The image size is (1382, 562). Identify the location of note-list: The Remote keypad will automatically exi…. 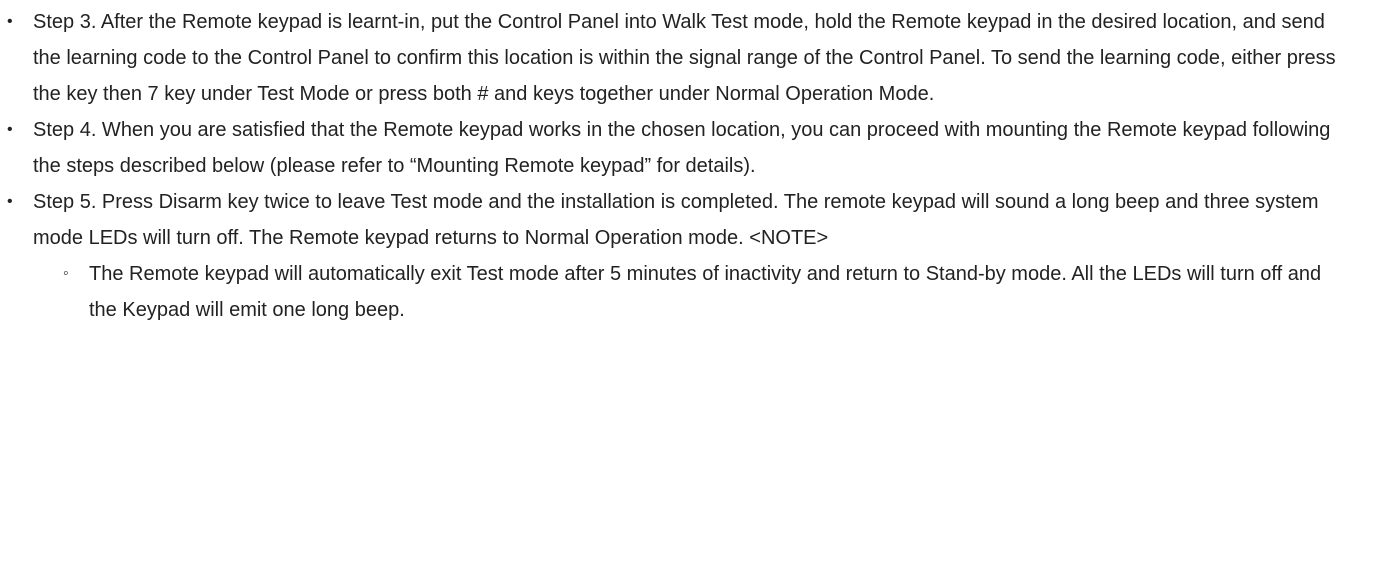
(687, 292).